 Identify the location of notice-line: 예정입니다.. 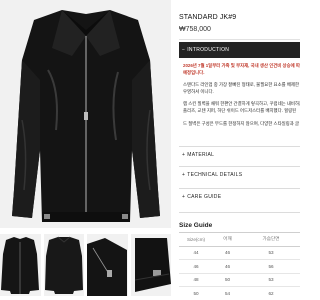
(194, 72).